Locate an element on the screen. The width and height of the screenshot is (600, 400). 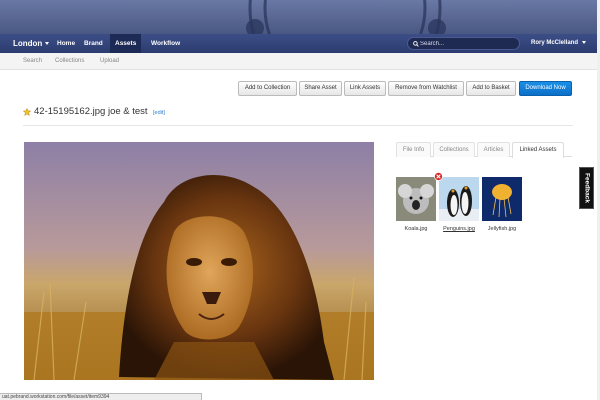
nav-assets: Assets is located at coordinates (126, 43).